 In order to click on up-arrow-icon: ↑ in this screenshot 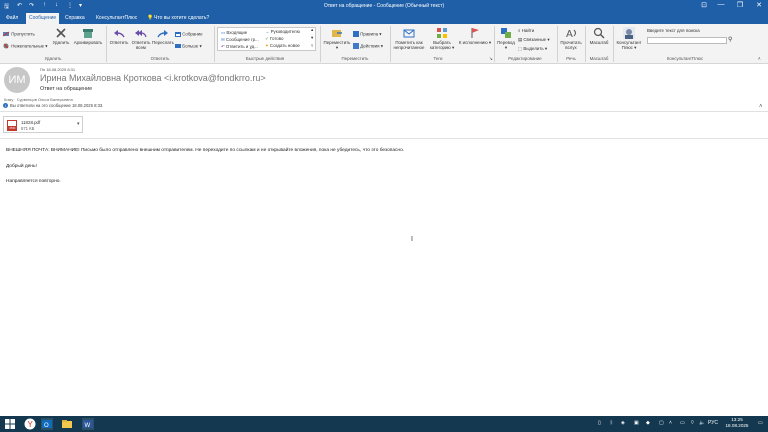, I will do `click(44, 5)`.